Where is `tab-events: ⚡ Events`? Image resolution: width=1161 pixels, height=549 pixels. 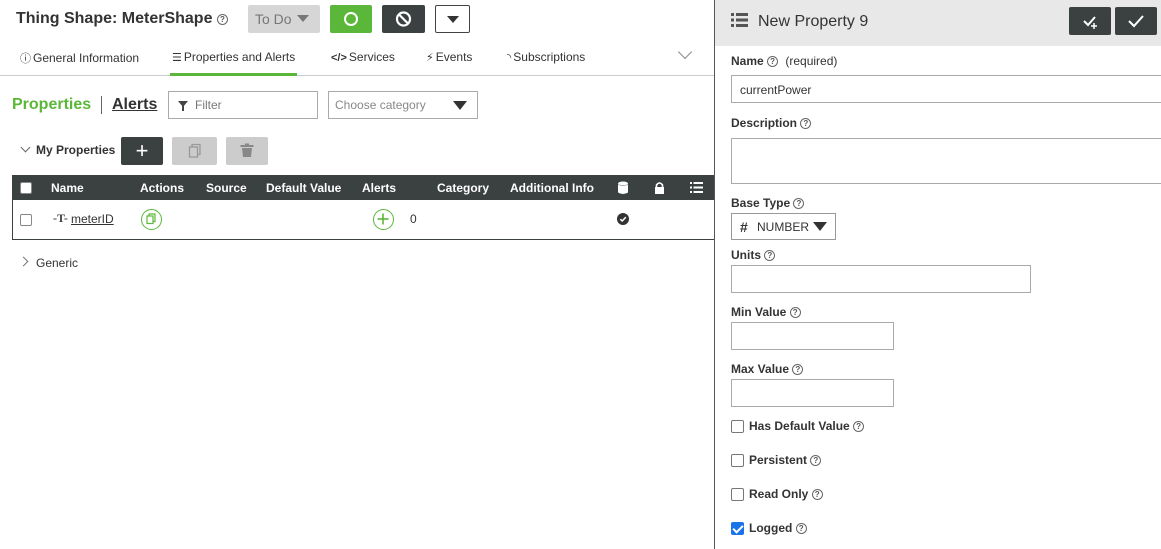
tab-events: ⚡ Events is located at coordinates (449, 63).